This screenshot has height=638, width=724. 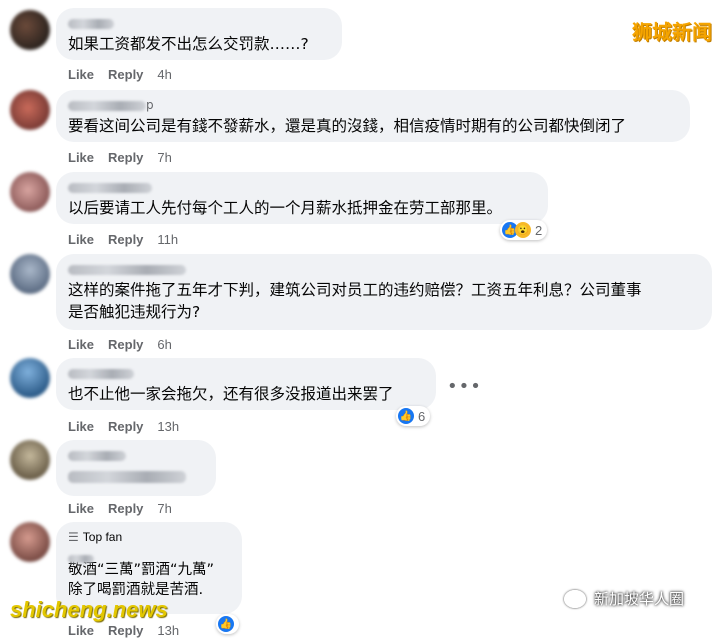 I want to click on comment-text: 要看这间公司是有錢不發薪水，還是真的沒錢，相信疫情时期有的公司都快倒闭了, so click(x=347, y=126).